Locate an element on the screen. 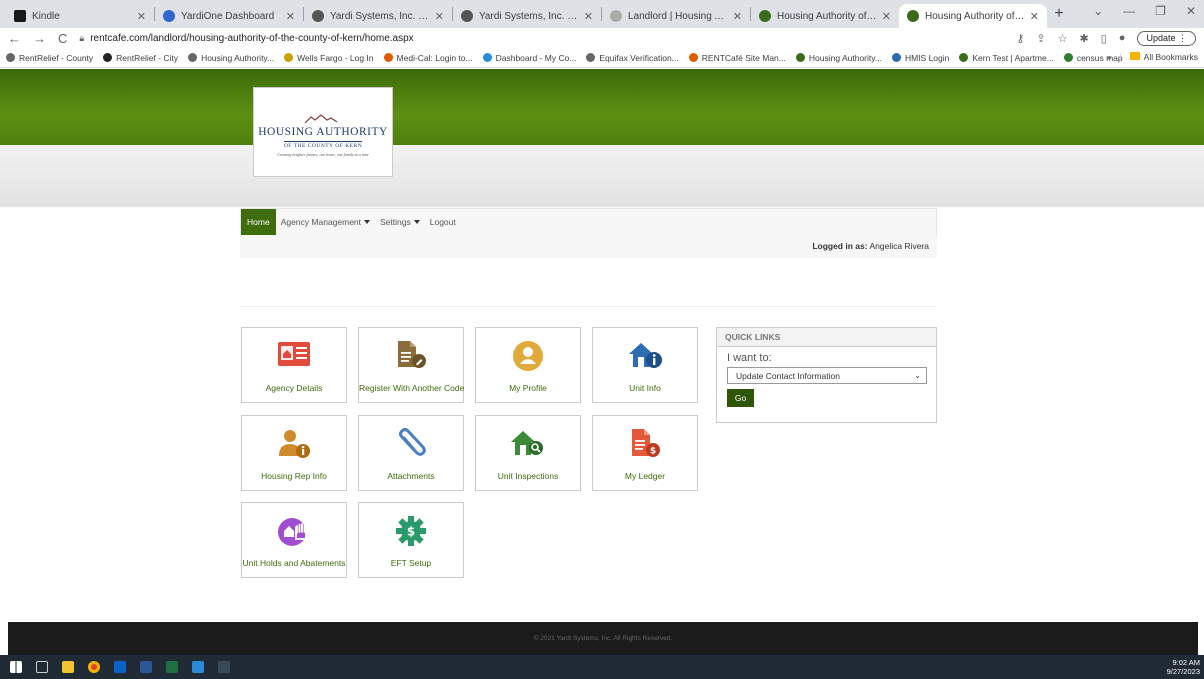 This screenshot has height=679, width=1204. back-icon: ← is located at coordinates (14, 38).